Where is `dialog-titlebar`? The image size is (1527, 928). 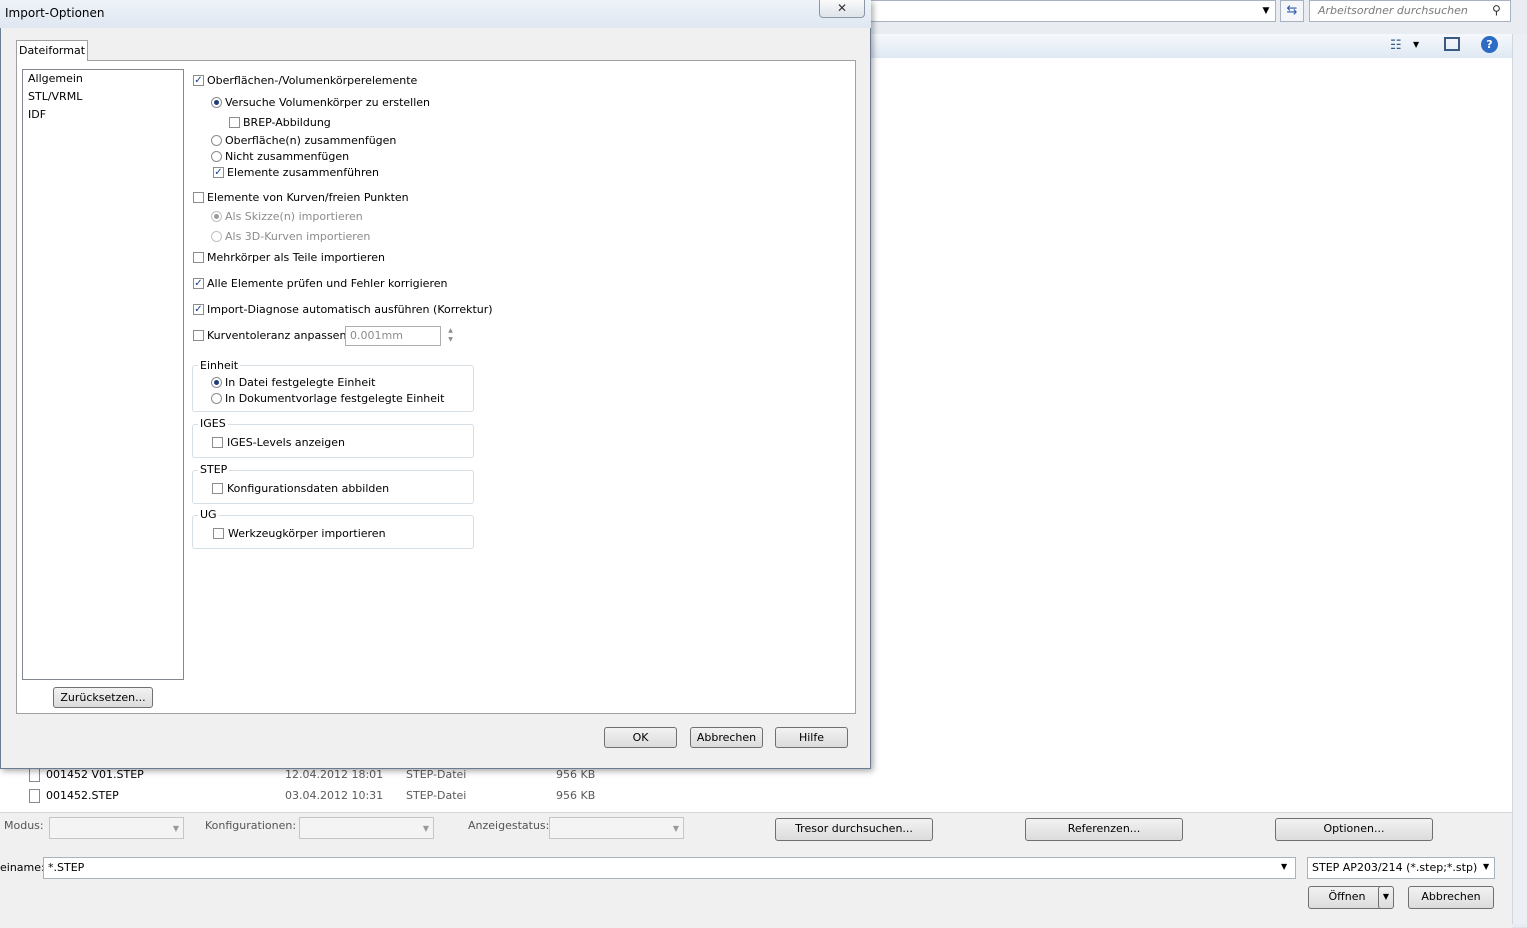
dialog-titlebar is located at coordinates (435, 14).